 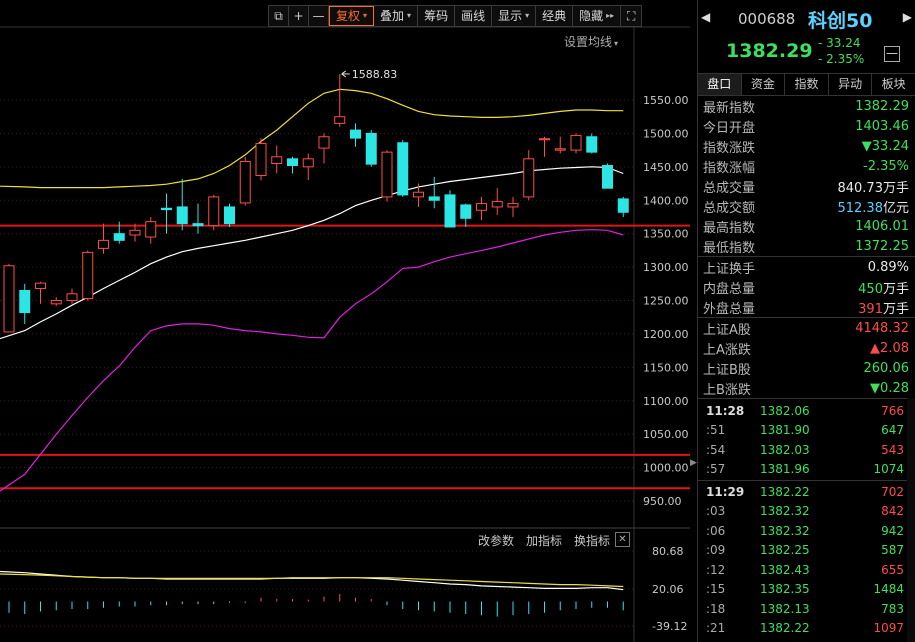 I want to click on quote-value: ▲2.08, so click(x=889, y=348).